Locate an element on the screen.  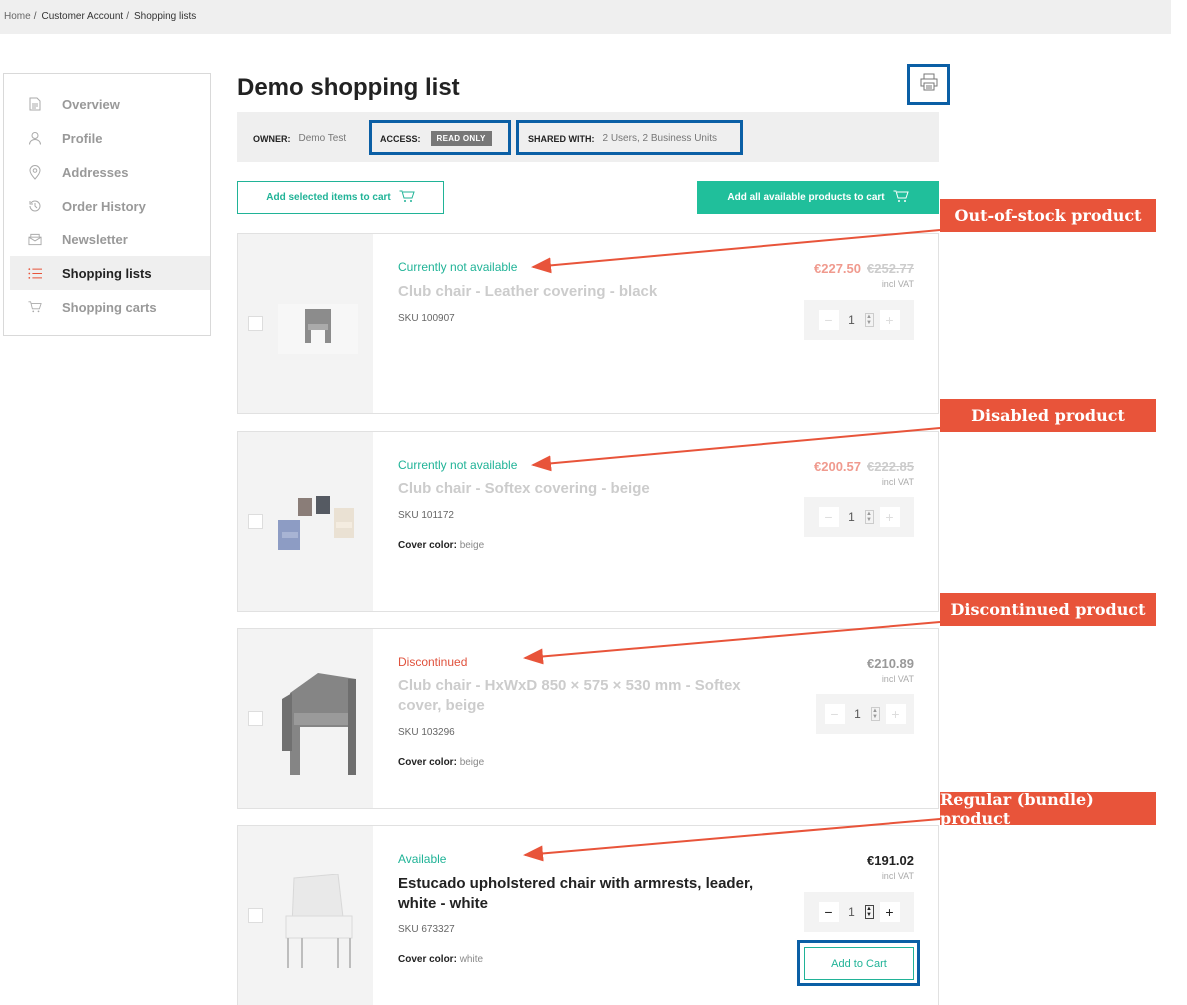
arrow-discontinued is located at coordinates (732, 643).